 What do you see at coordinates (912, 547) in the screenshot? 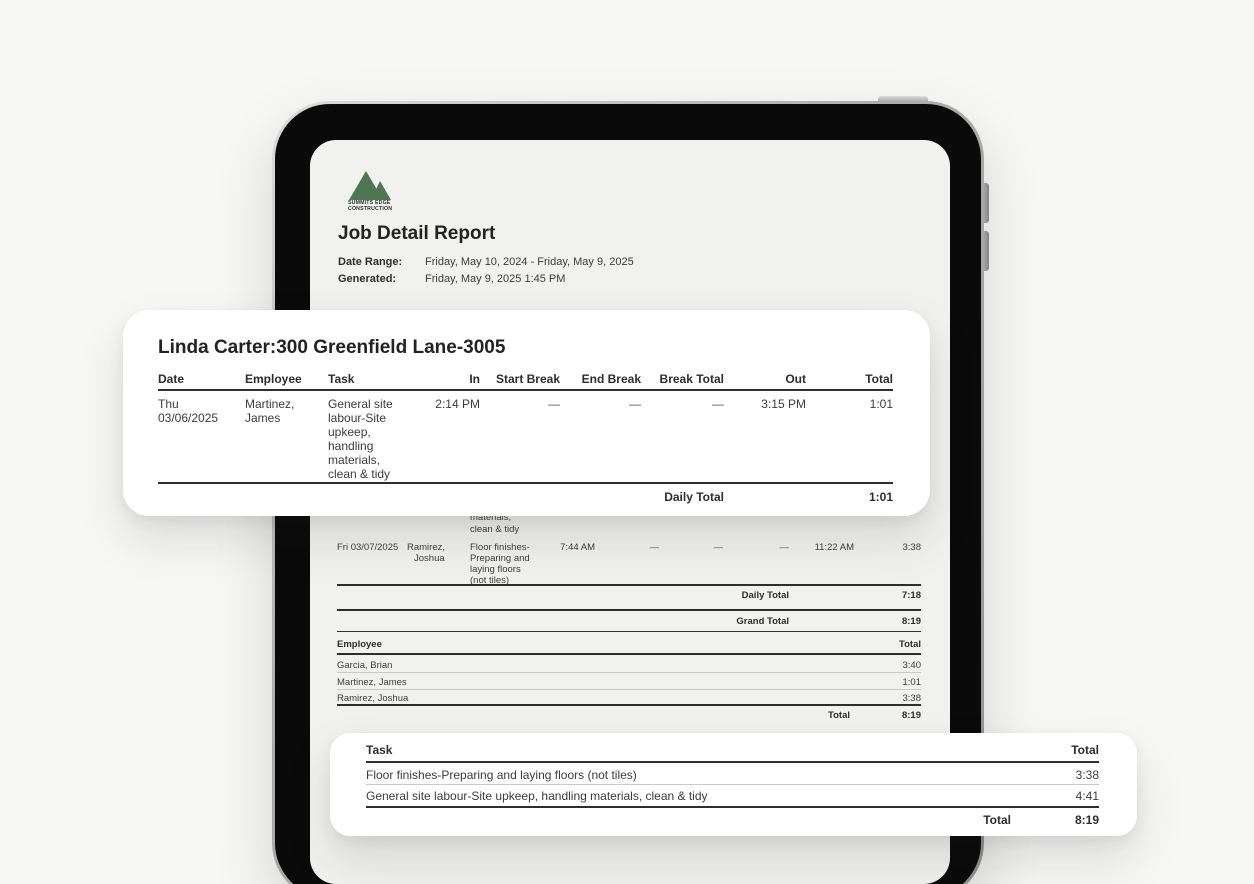
I see `bg-row-total: 3:38` at bounding box center [912, 547].